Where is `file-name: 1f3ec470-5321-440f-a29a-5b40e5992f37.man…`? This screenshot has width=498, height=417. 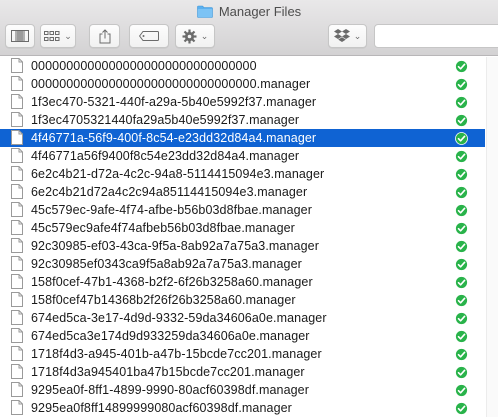
file-name: 1f3ec470-5321-440f-a29a-5b40e5992f37.man… is located at coordinates (174, 102).